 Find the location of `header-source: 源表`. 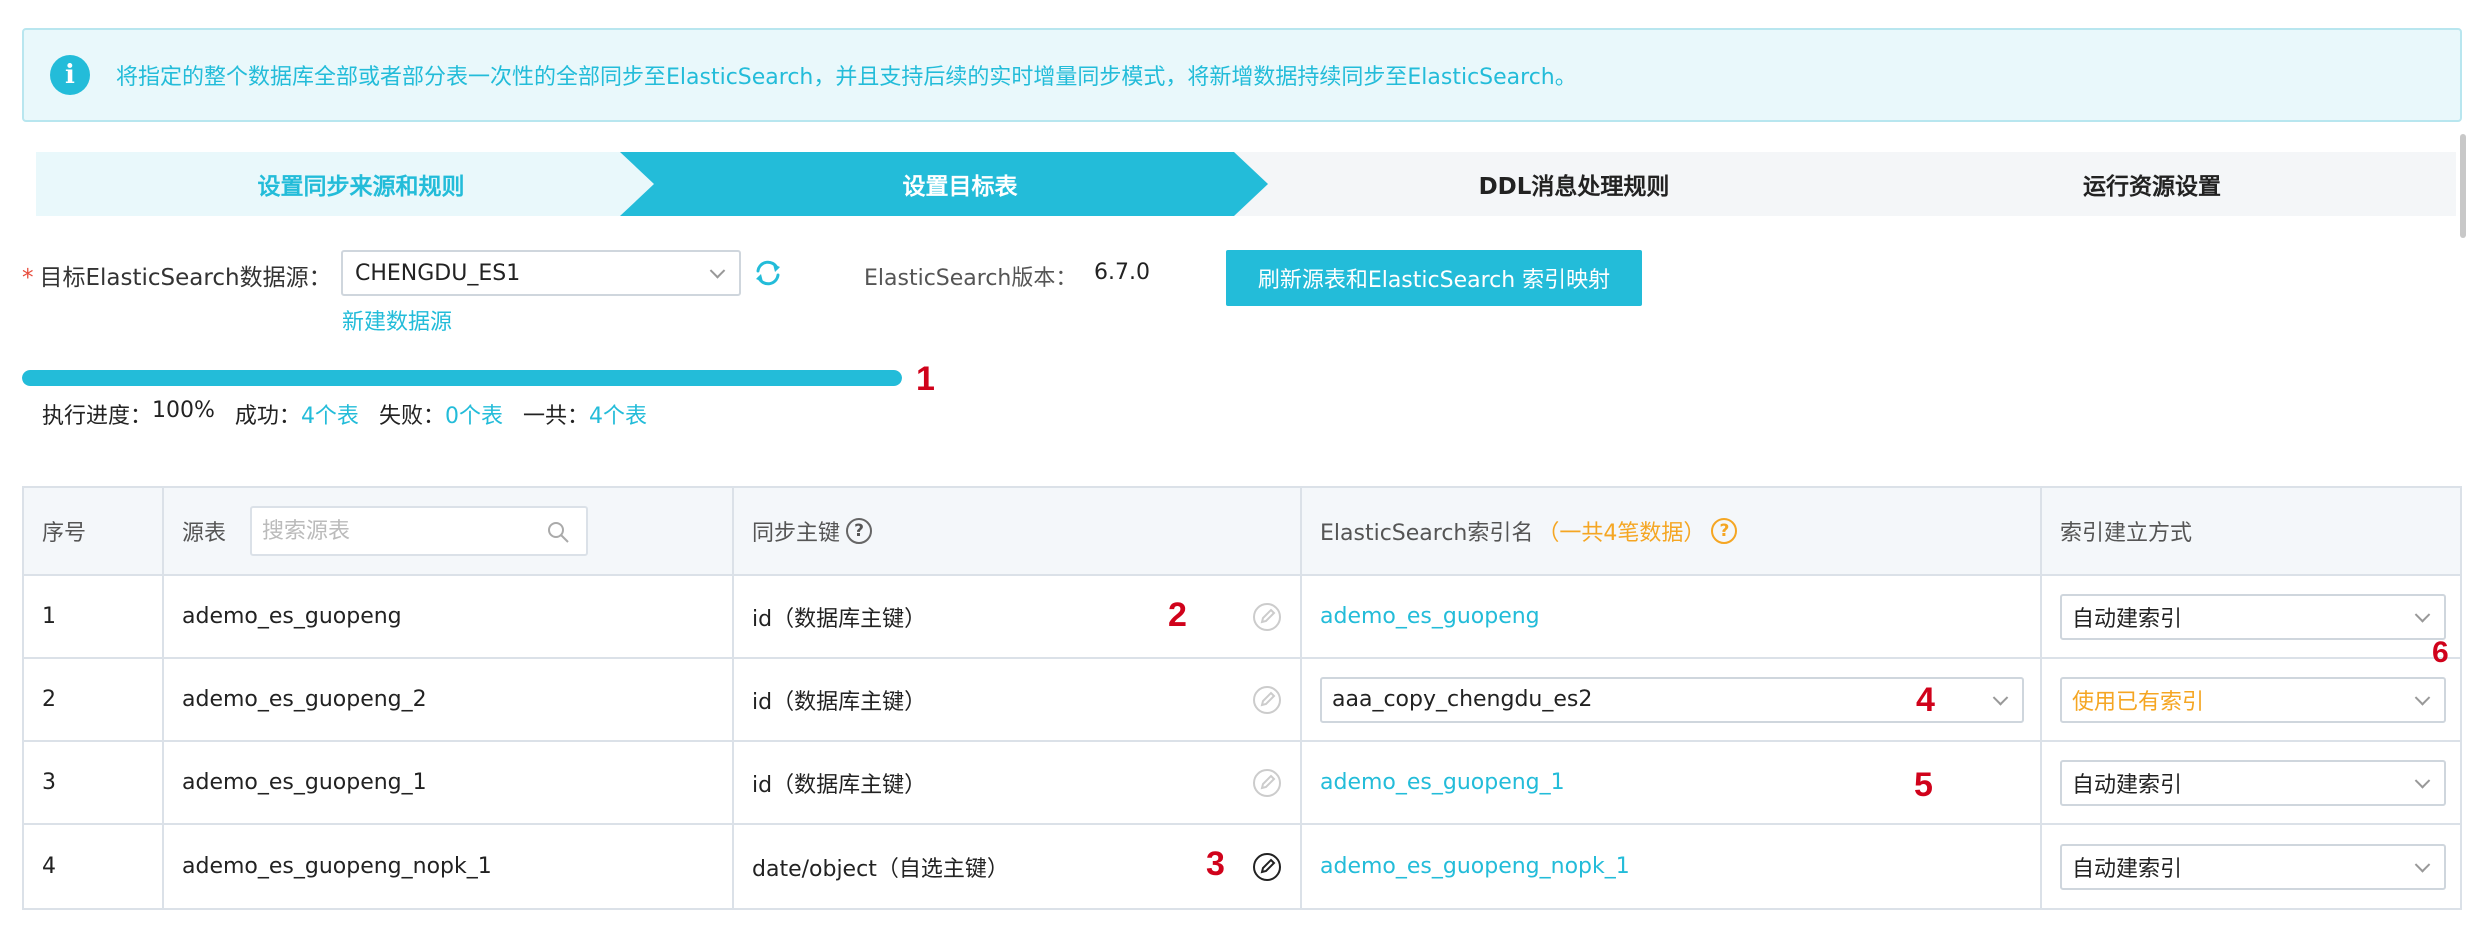

header-source: 源表 is located at coordinates (449, 531).